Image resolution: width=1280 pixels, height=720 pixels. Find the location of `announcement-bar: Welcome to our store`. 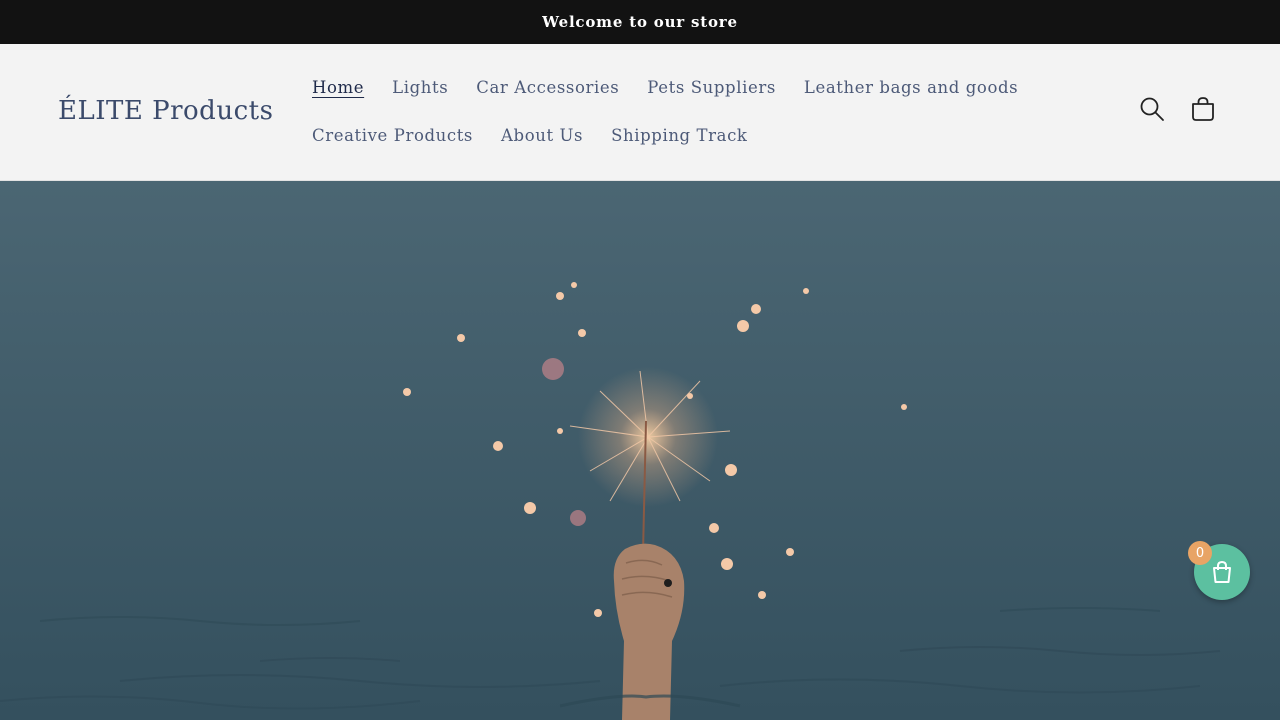

announcement-bar: Welcome to our store is located at coordinates (640, 22).